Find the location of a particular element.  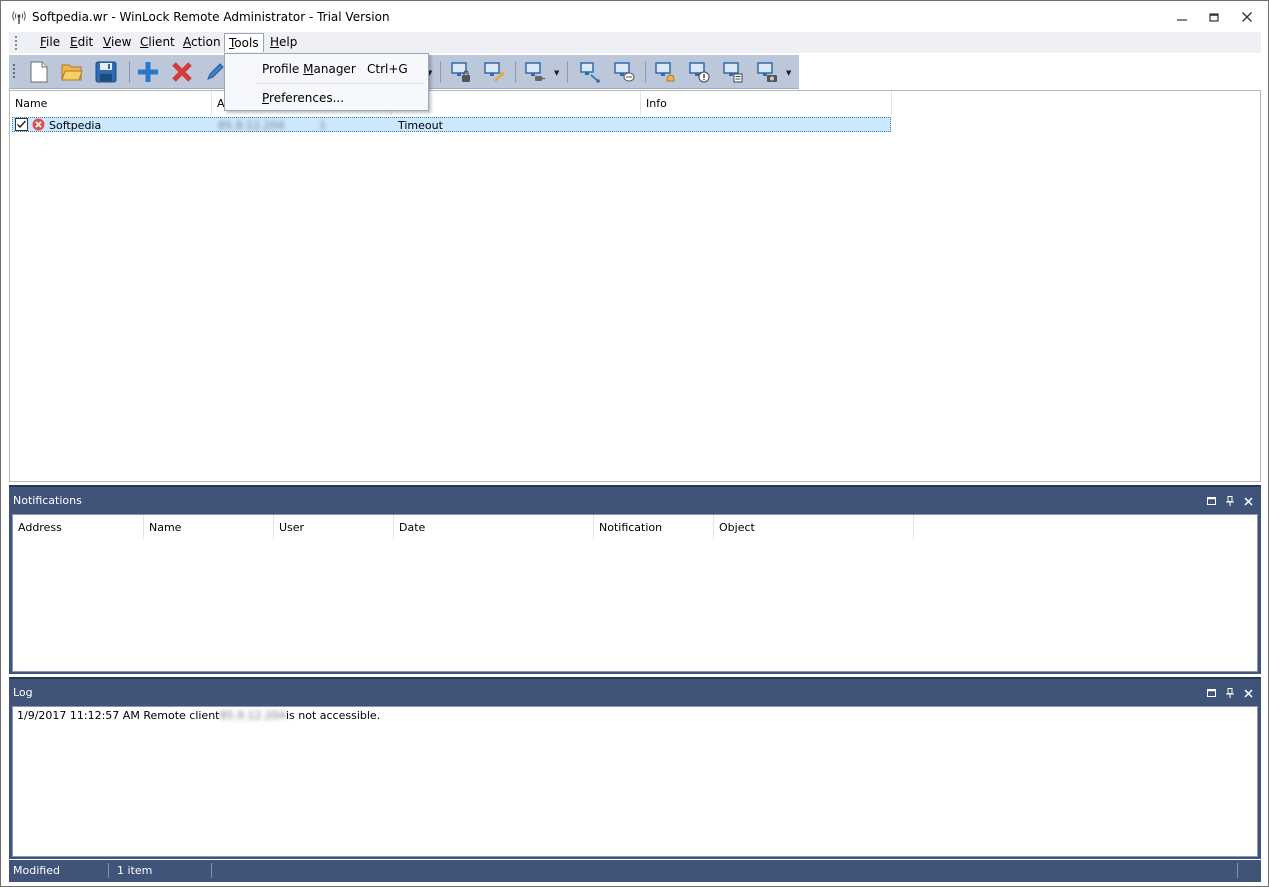

red-x-icon is located at coordinates (182, 72).